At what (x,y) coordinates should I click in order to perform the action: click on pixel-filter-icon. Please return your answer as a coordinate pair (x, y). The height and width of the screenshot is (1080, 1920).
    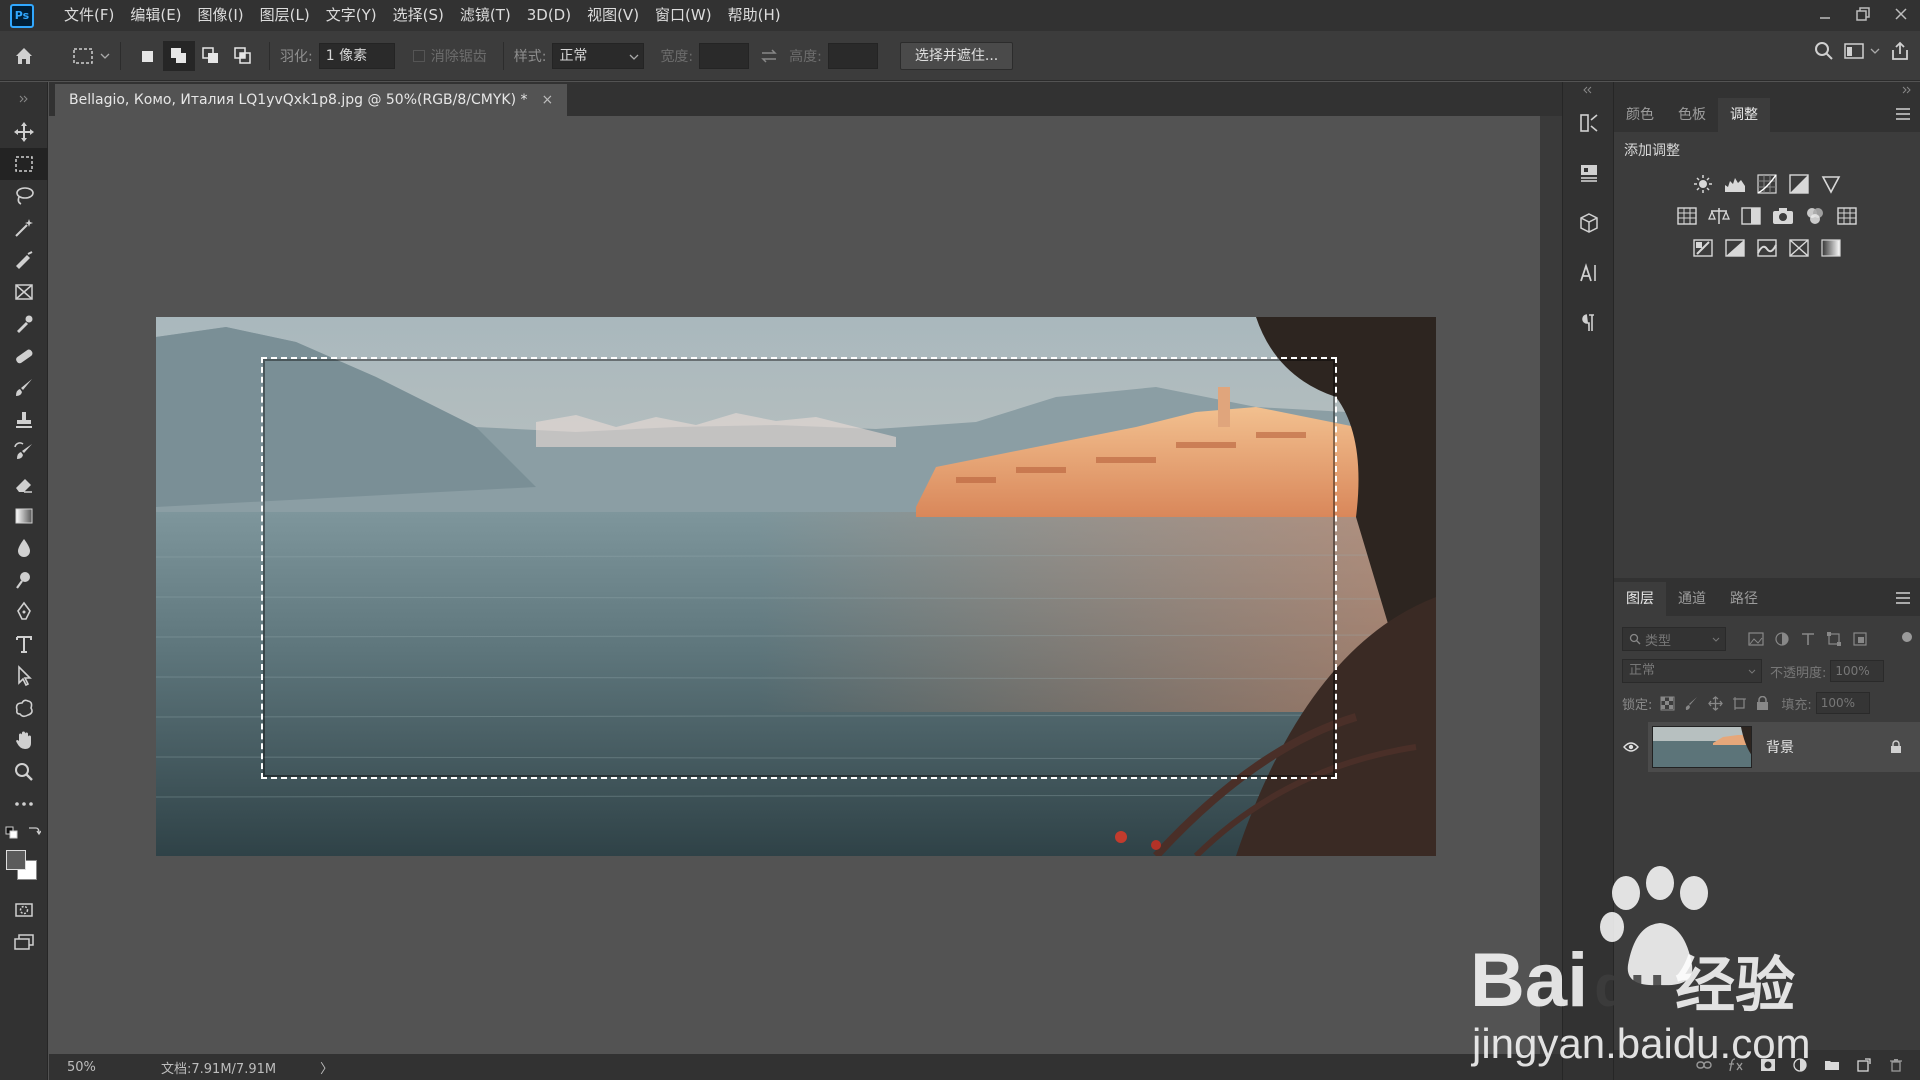
    Looking at the image, I should click on (1756, 639).